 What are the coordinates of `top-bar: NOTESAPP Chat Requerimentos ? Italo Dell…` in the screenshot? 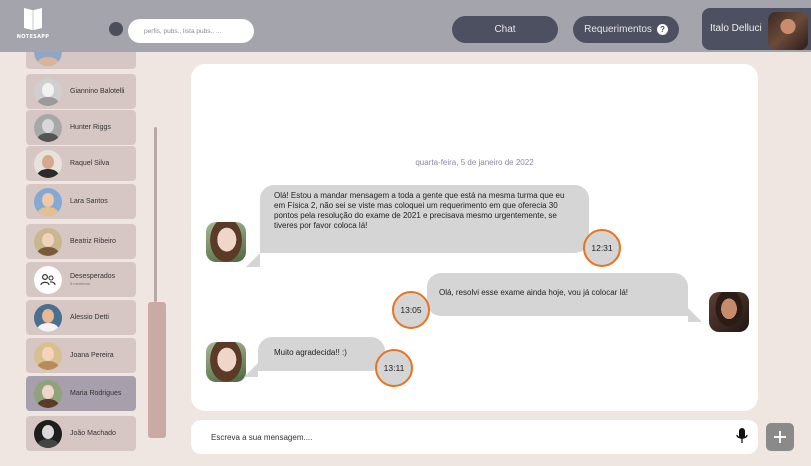 It's located at (405, 26).